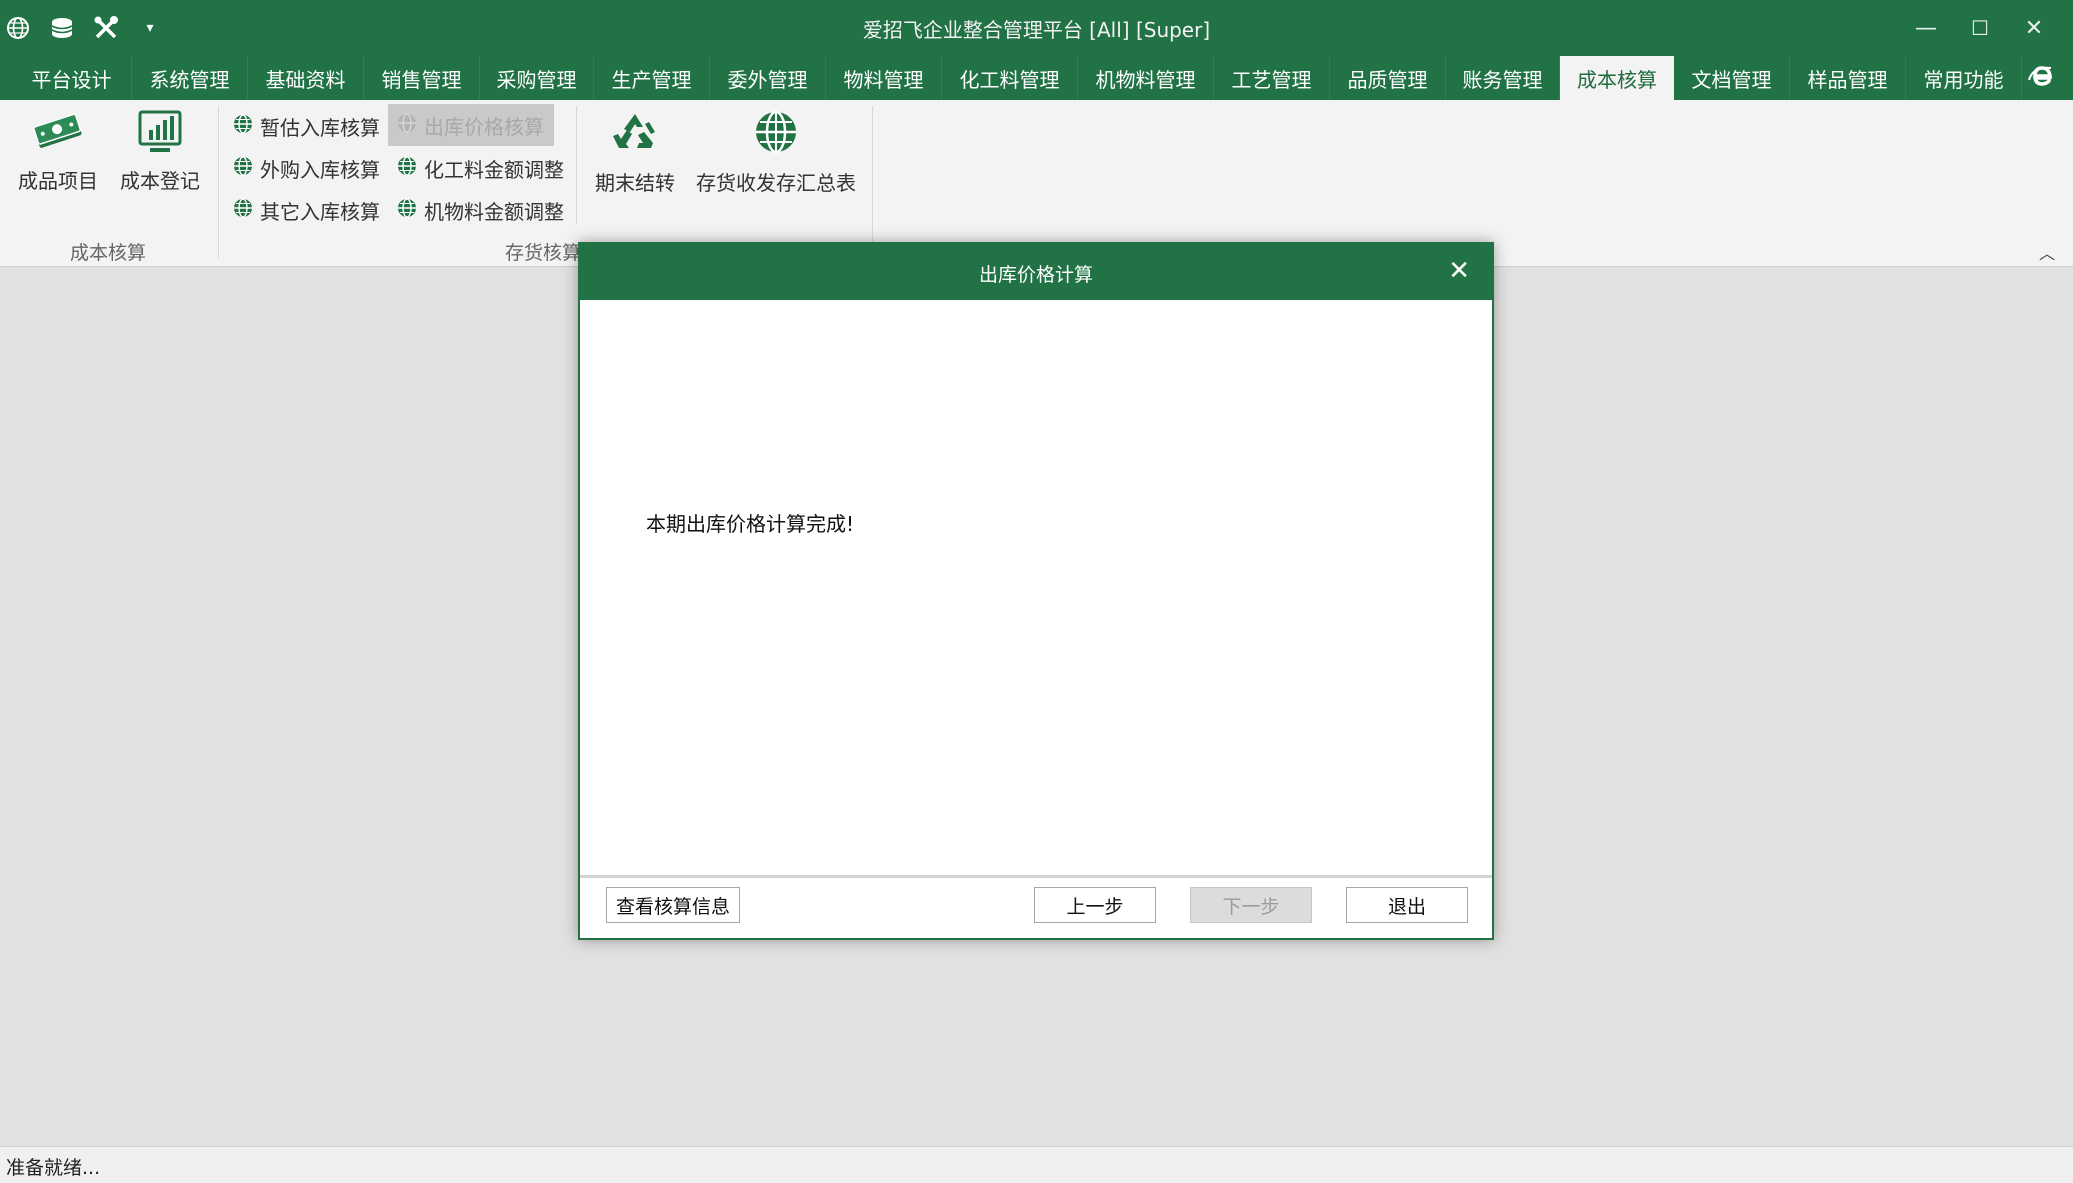 Image resolution: width=2073 pixels, height=1183 pixels. I want to click on other-inbound-button: 其它入库核算, so click(306, 210).